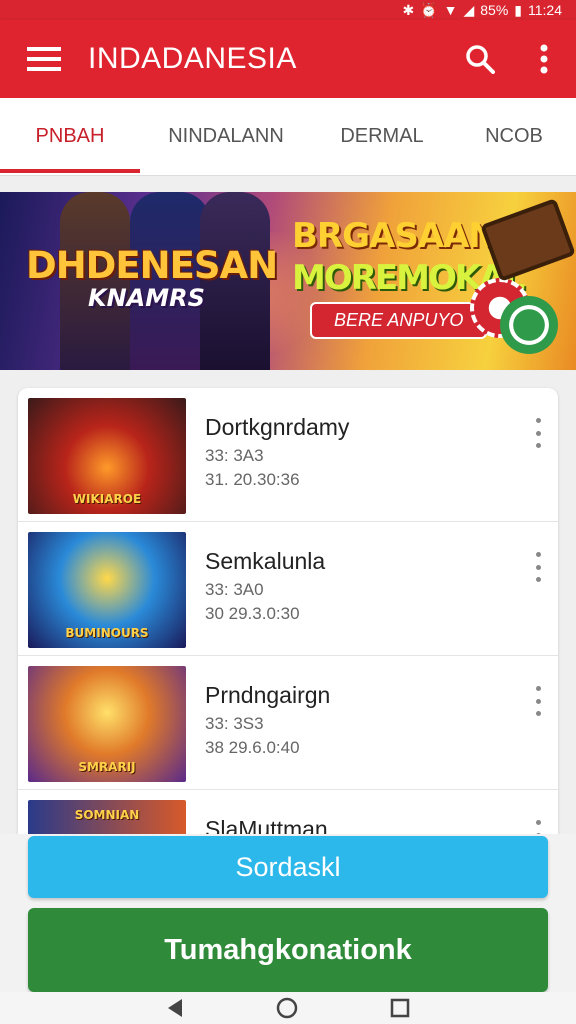 The image size is (576, 1024). I want to click on home-icon, so click(287, 1008).